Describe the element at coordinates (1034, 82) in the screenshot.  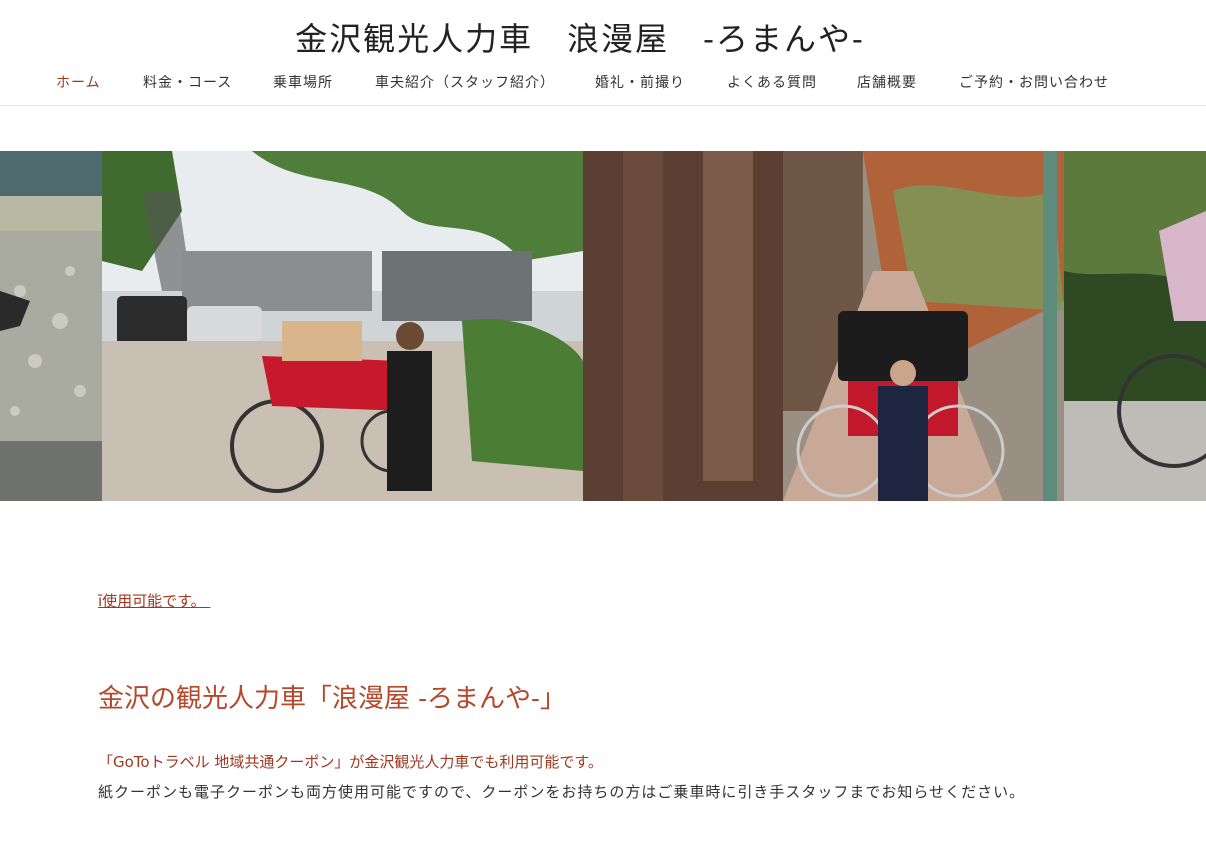
I see `nav-item-contact: ご予約・お問い合わせ` at that location.